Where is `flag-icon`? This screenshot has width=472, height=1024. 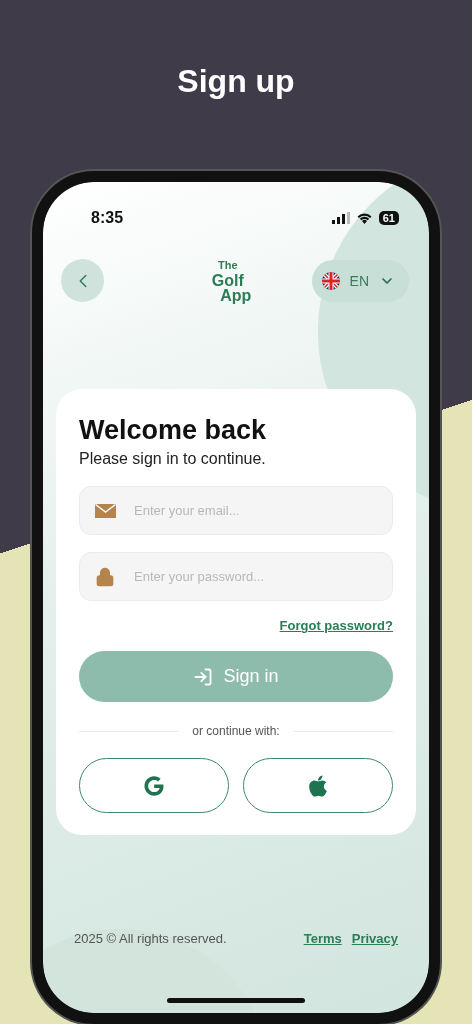
flag-icon is located at coordinates (330, 280).